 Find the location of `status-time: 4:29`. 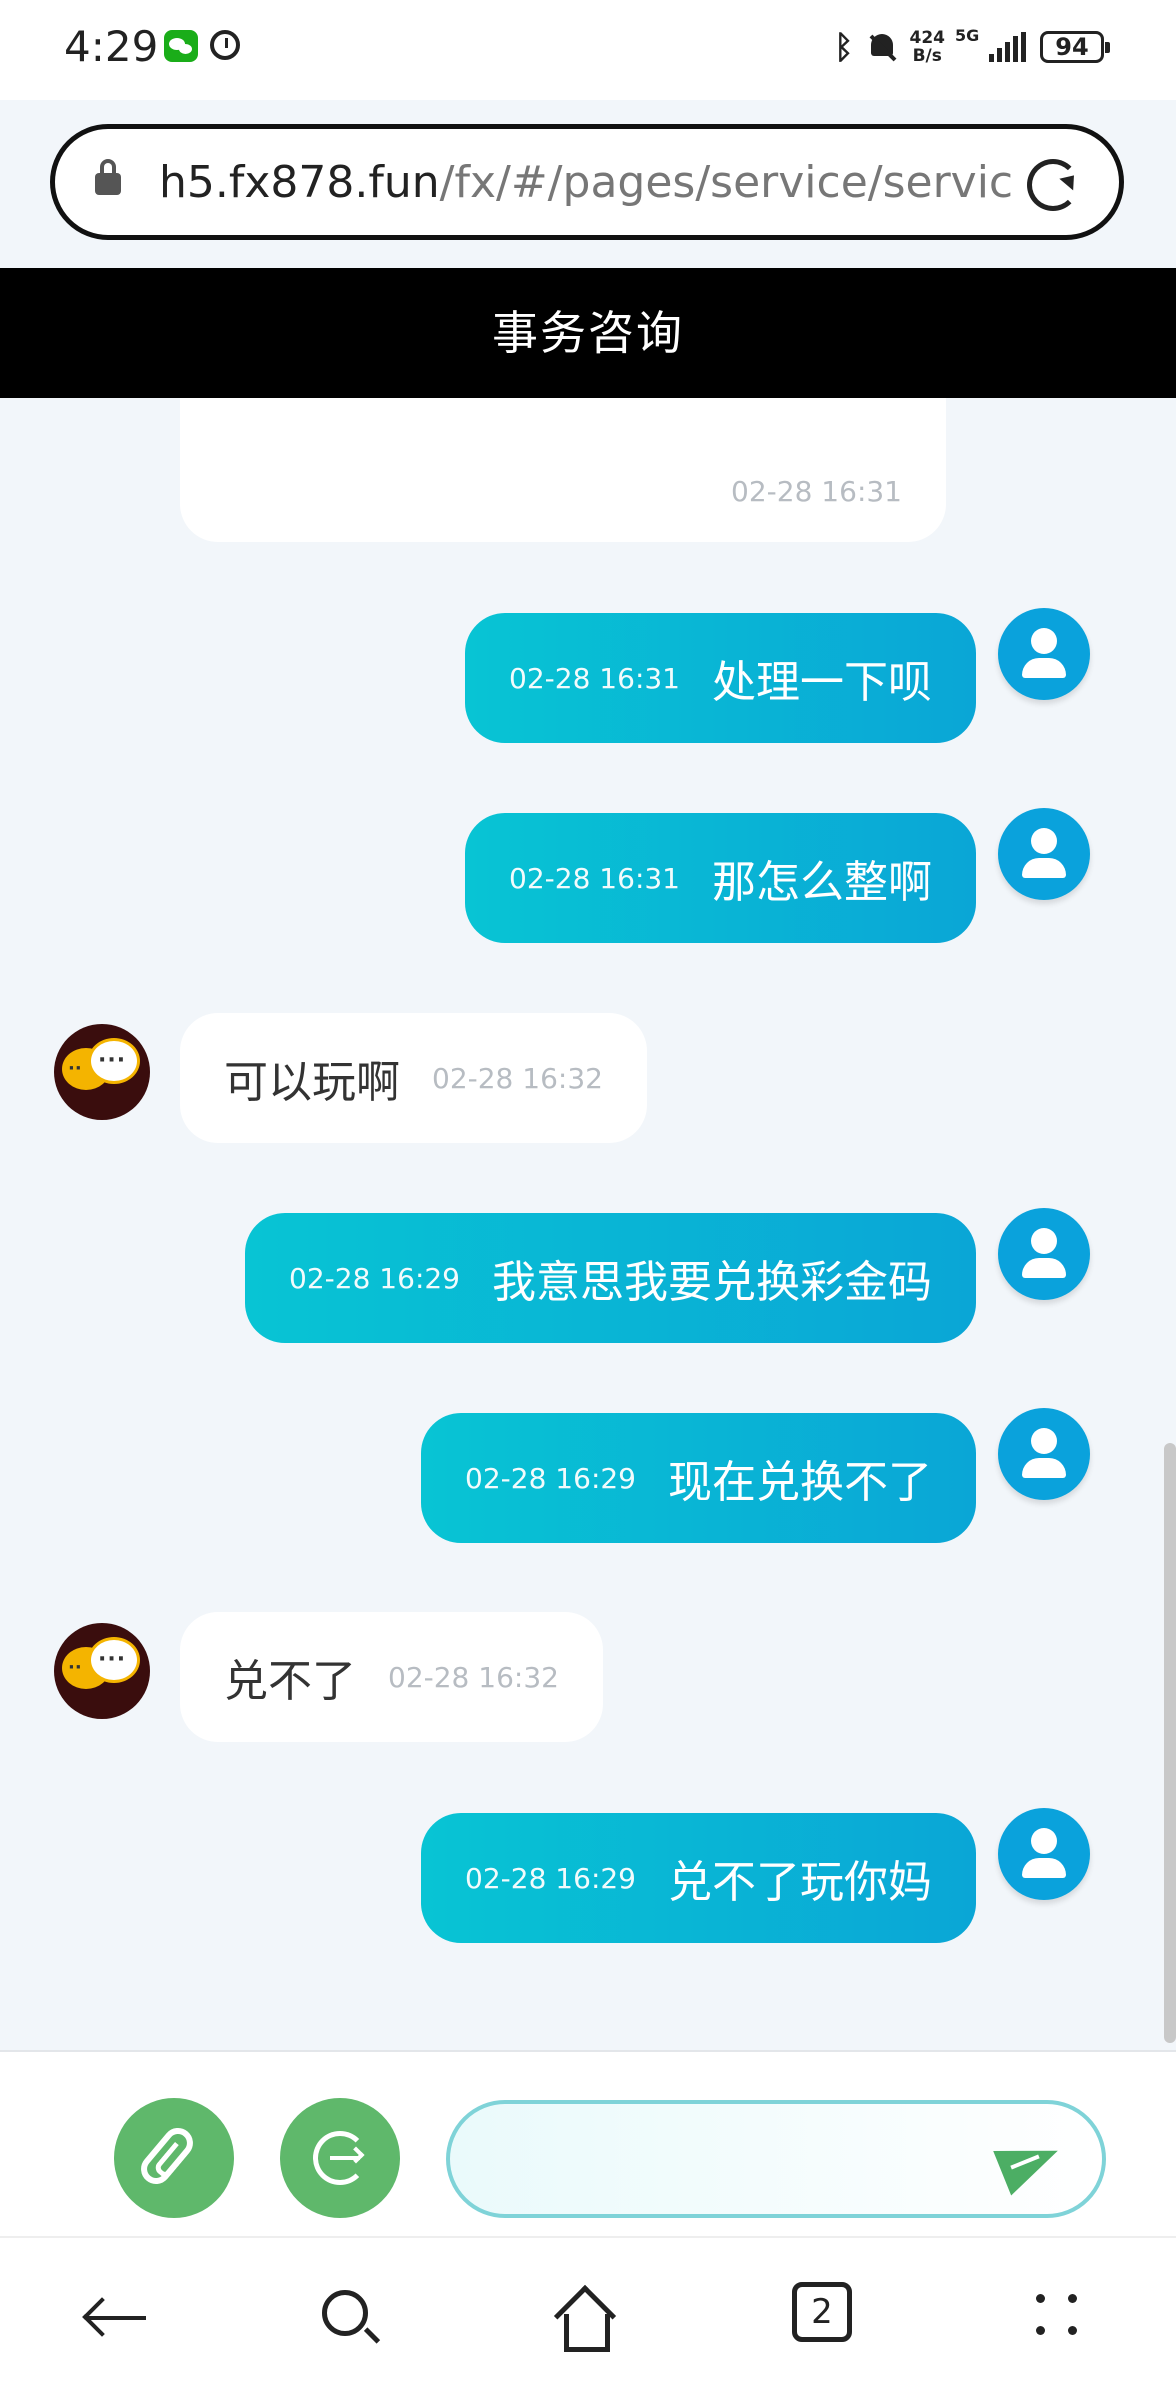

status-time: 4:29 is located at coordinates (111, 46).